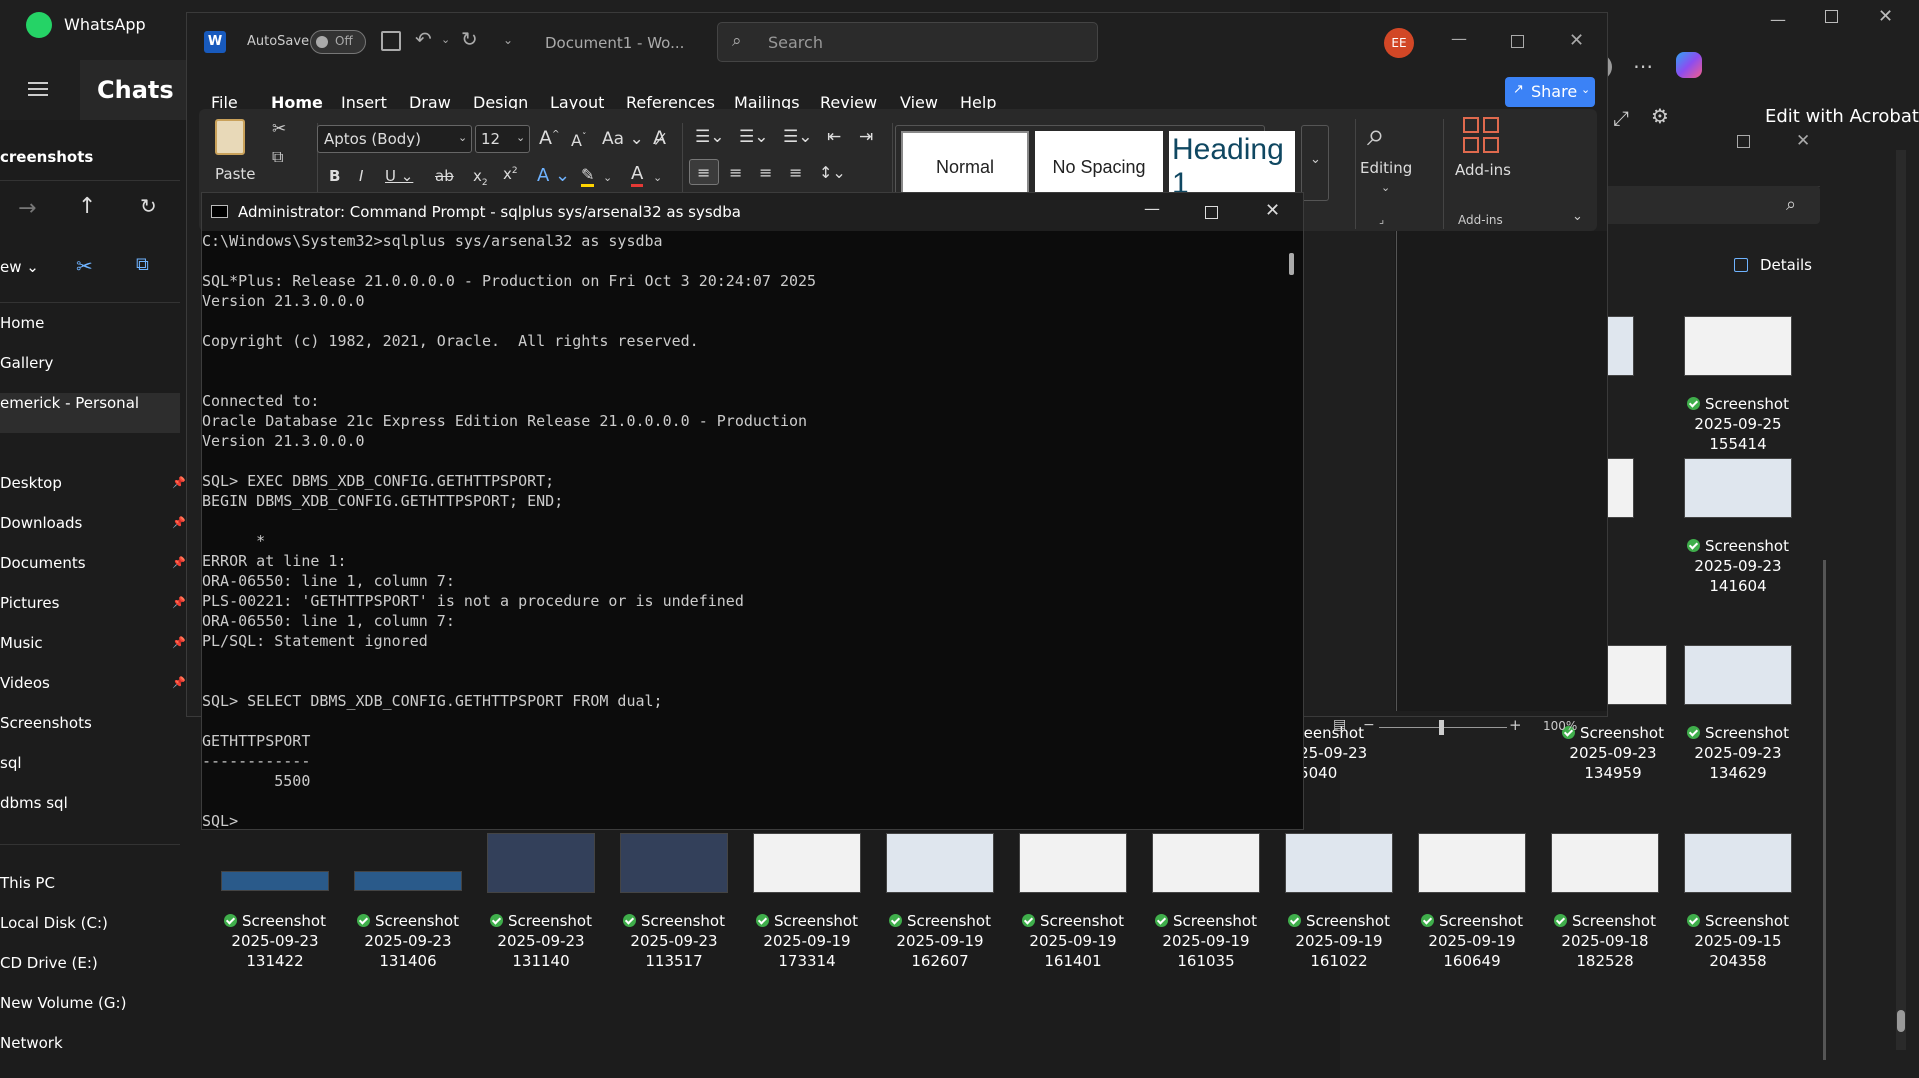 This screenshot has height=1078, width=1919. What do you see at coordinates (46, 723) in the screenshot?
I see `nav-item-screenshots: Screenshots` at bounding box center [46, 723].